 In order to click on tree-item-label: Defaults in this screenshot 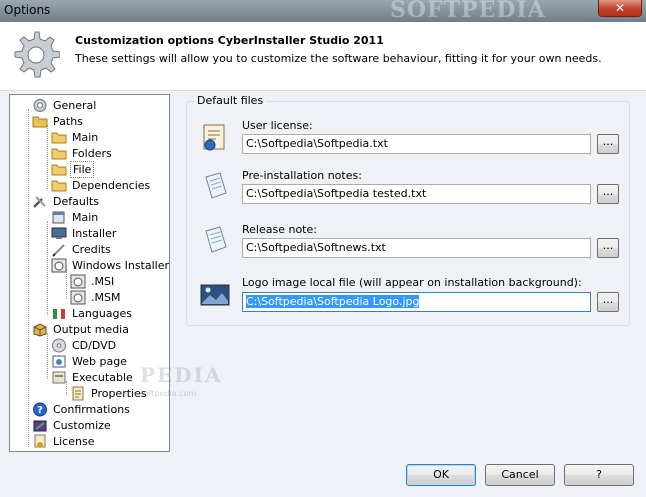, I will do `click(76, 201)`.